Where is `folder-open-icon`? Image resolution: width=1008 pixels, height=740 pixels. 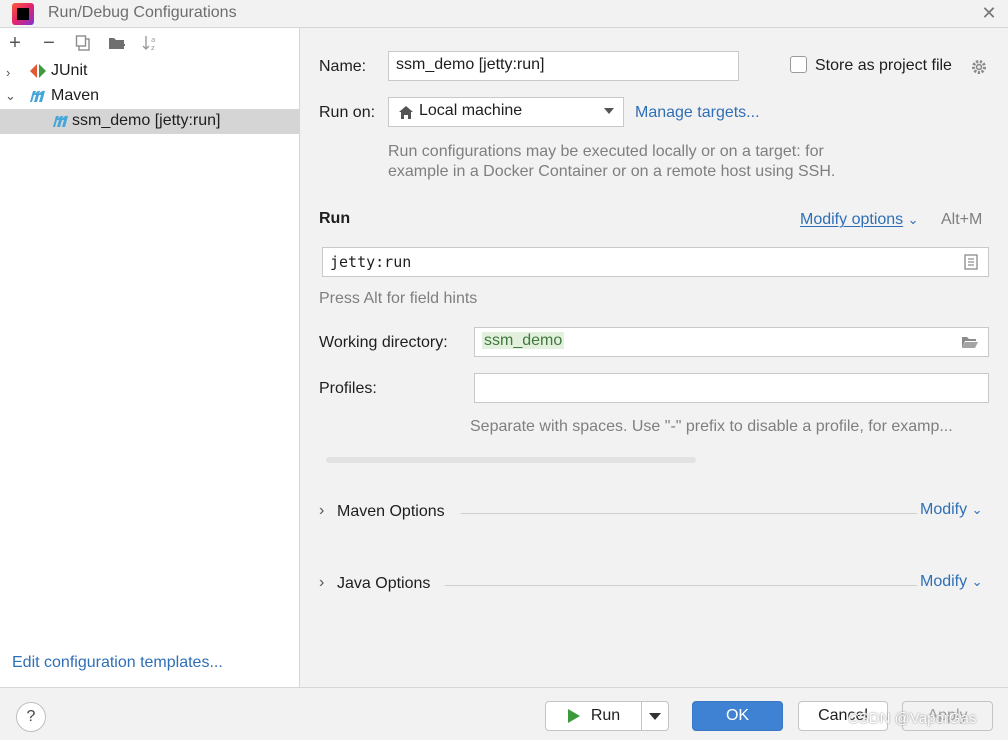
folder-open-icon is located at coordinates (970, 342).